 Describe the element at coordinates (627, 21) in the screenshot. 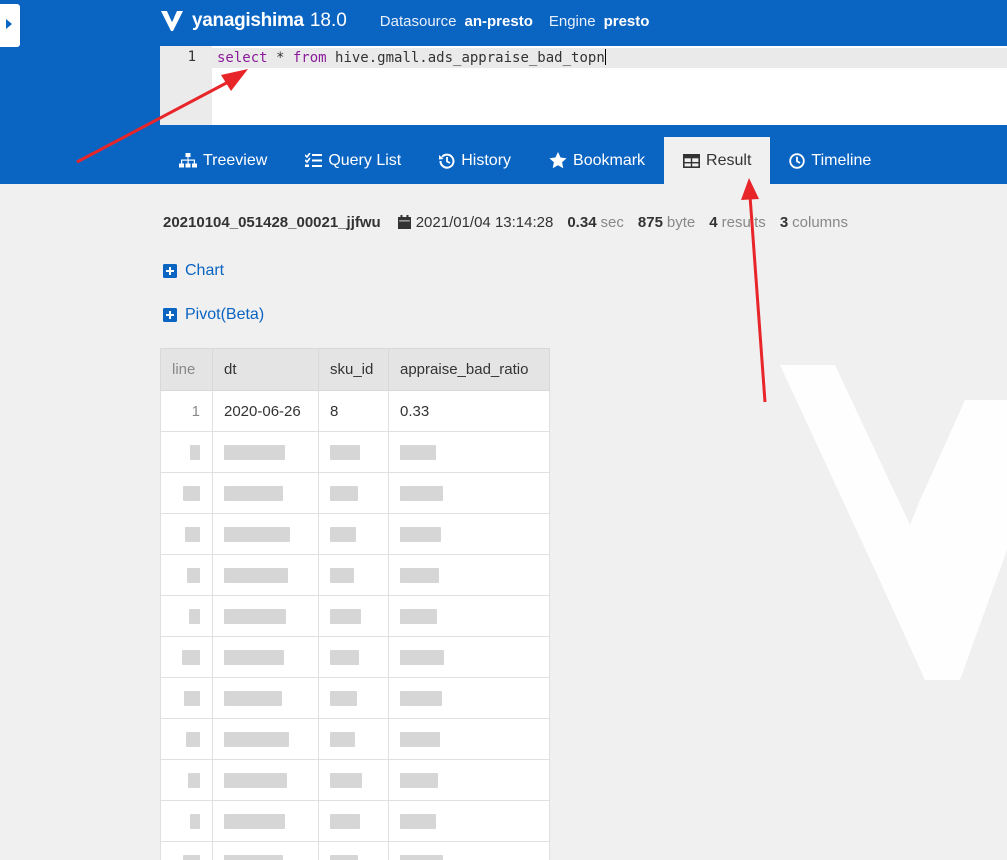

I see `engine-value: presto` at that location.